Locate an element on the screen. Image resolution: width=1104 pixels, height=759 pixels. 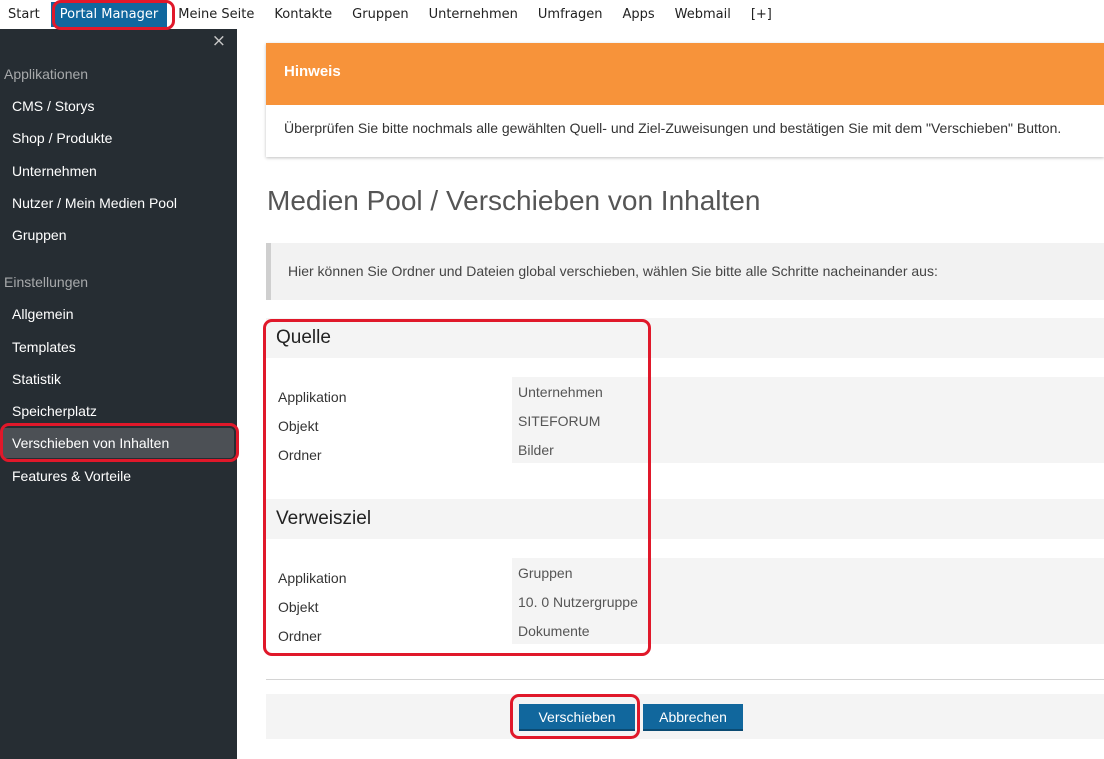
verweisziel-label-objekt: Objekt is located at coordinates (298, 607).